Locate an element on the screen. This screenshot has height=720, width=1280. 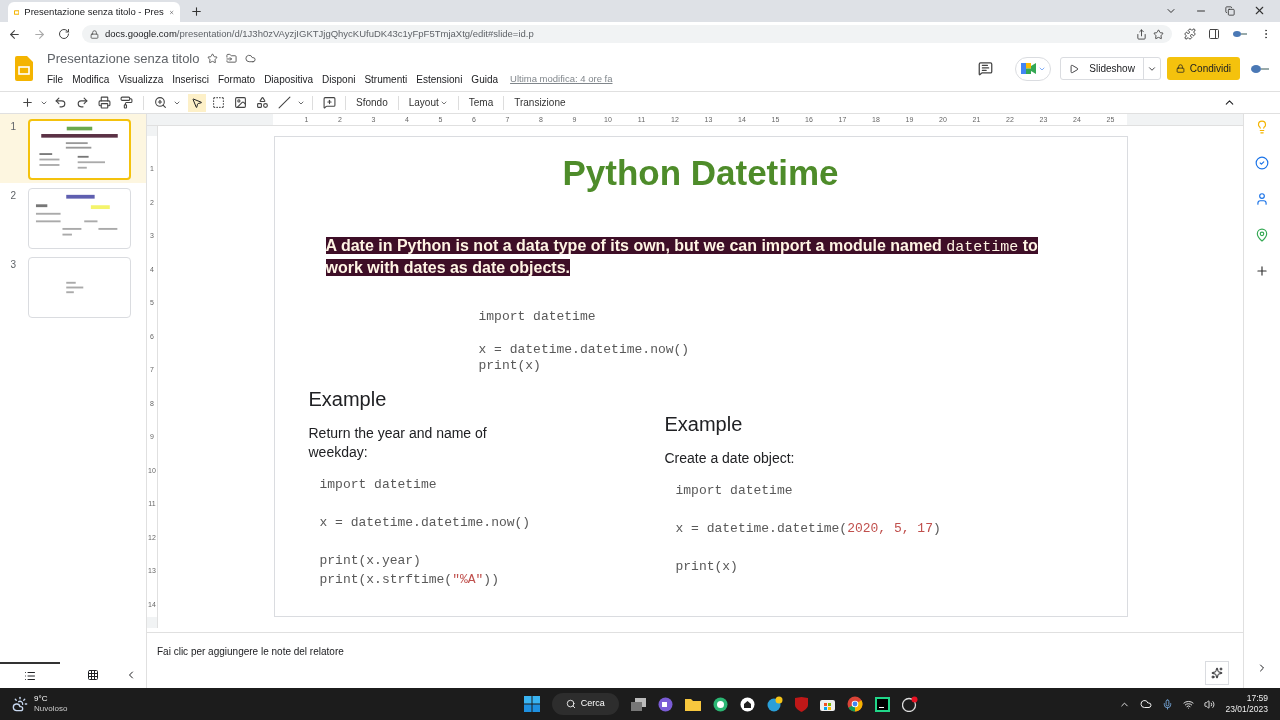
menu-item: Diapositiva is located at coordinates (289, 79).